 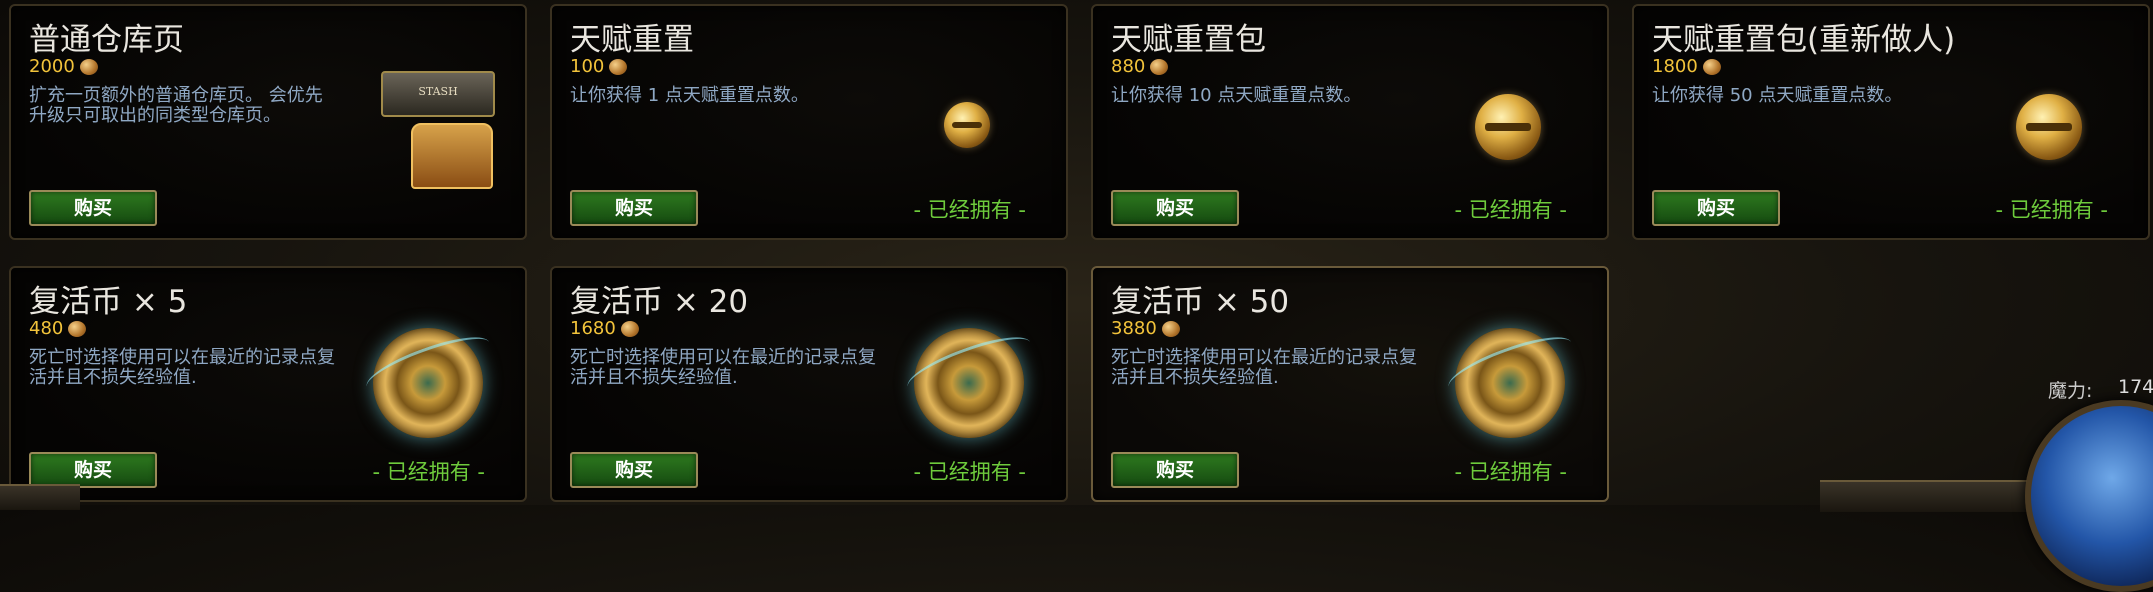 I want to click on mana-orb-icon, so click(x=2089, y=496).